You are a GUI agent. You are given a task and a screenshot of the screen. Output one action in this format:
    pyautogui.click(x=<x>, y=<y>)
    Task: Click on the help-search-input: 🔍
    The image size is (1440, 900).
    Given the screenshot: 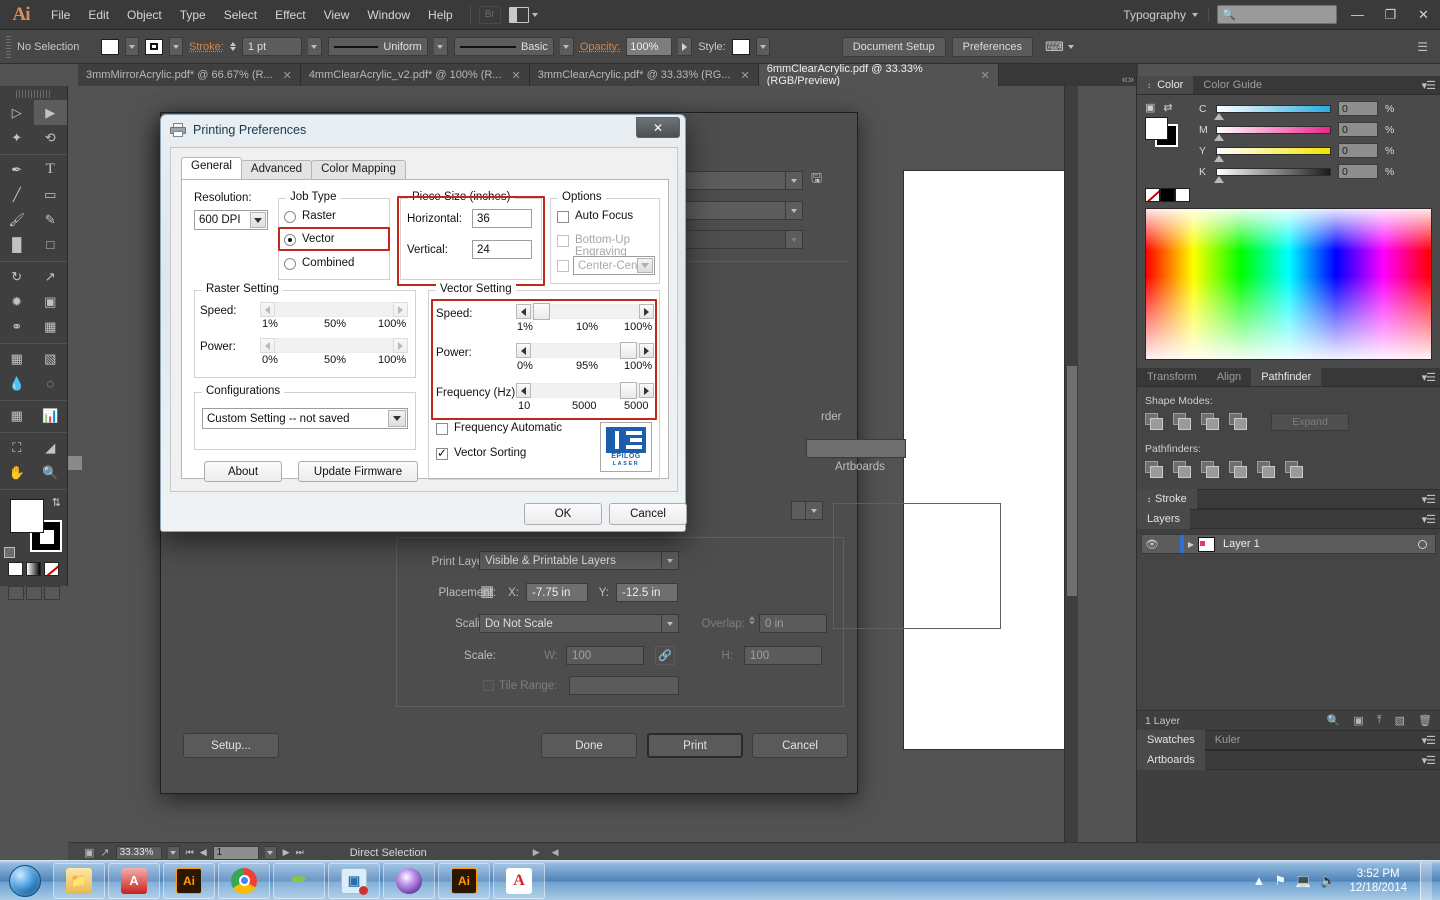 What is the action you would take?
    pyautogui.click(x=1277, y=14)
    